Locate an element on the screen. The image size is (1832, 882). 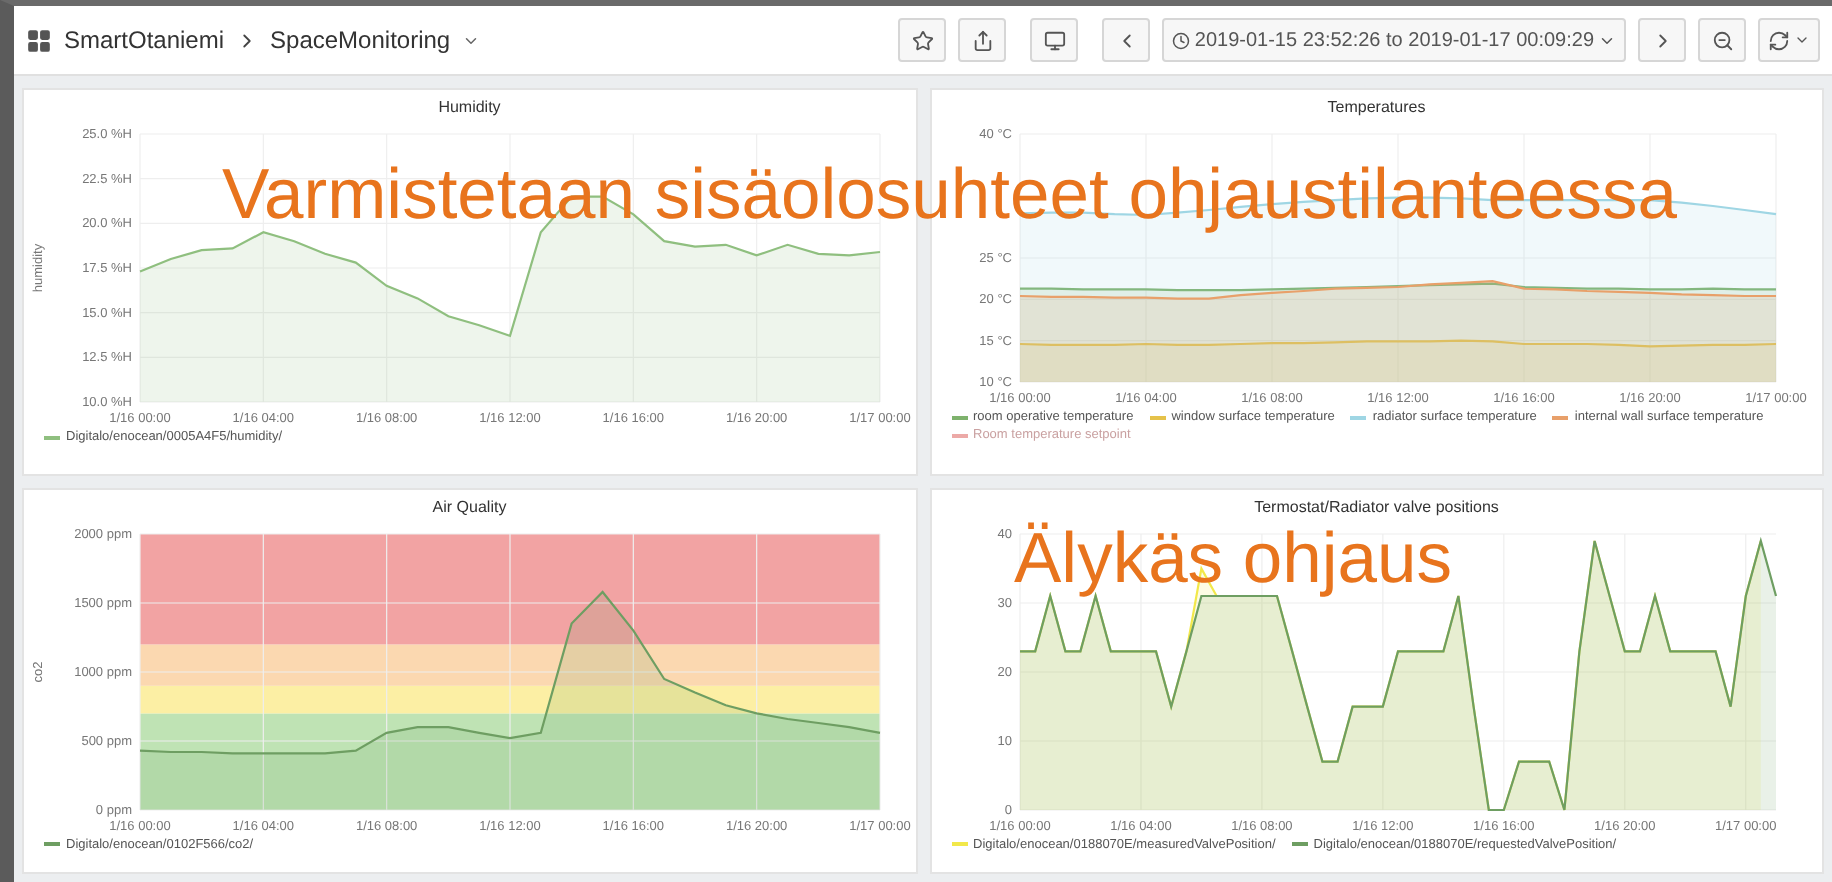
star-button is located at coordinates (922, 40).